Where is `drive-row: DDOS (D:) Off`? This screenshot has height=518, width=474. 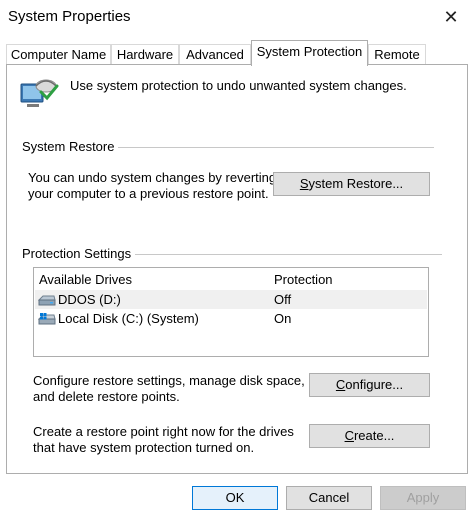
drive-row: DDOS (D:) Off is located at coordinates (231, 299).